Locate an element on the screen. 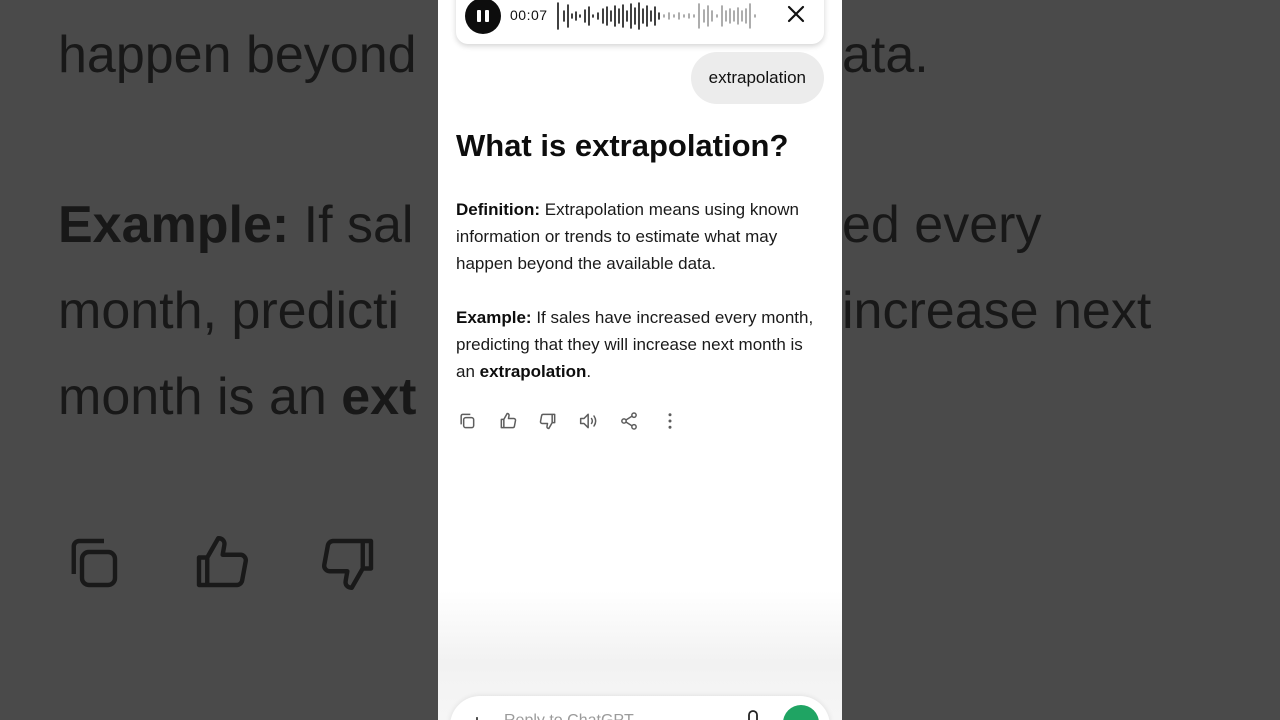  thumbs-down-icon is located at coordinates (547, 421).